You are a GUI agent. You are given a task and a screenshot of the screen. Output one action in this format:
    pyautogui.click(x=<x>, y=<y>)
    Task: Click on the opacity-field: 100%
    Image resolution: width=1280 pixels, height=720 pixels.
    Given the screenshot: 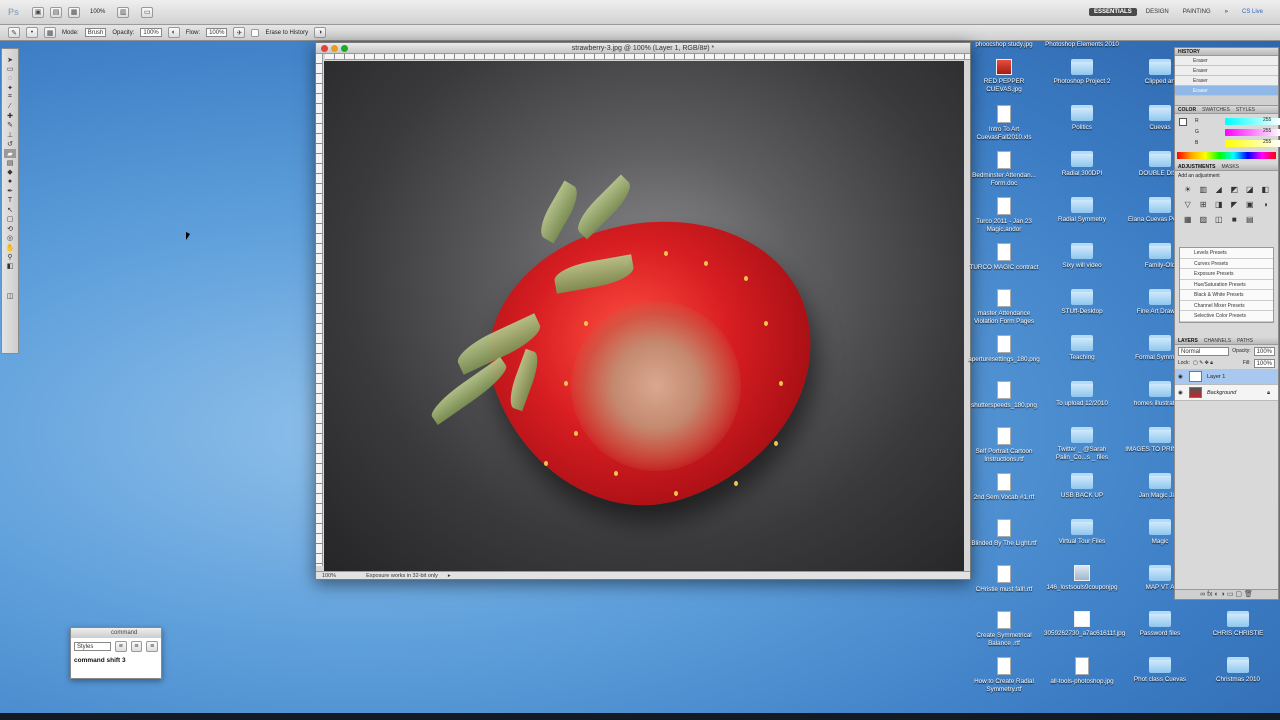 What is the action you would take?
    pyautogui.click(x=151, y=32)
    